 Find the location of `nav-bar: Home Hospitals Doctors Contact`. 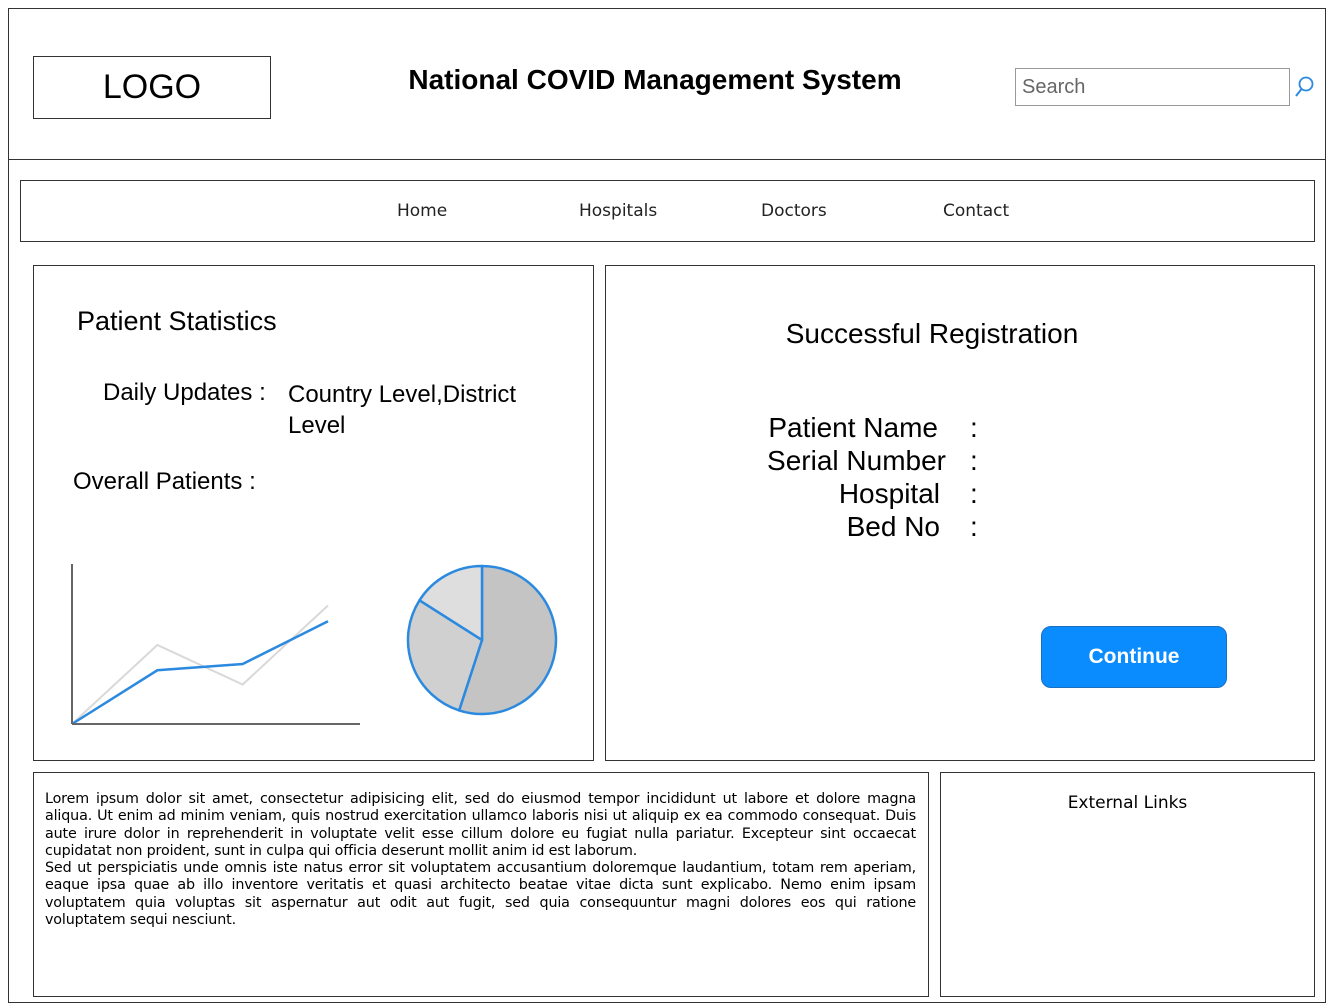

nav-bar: Home Hospitals Doctors Contact is located at coordinates (667, 211).